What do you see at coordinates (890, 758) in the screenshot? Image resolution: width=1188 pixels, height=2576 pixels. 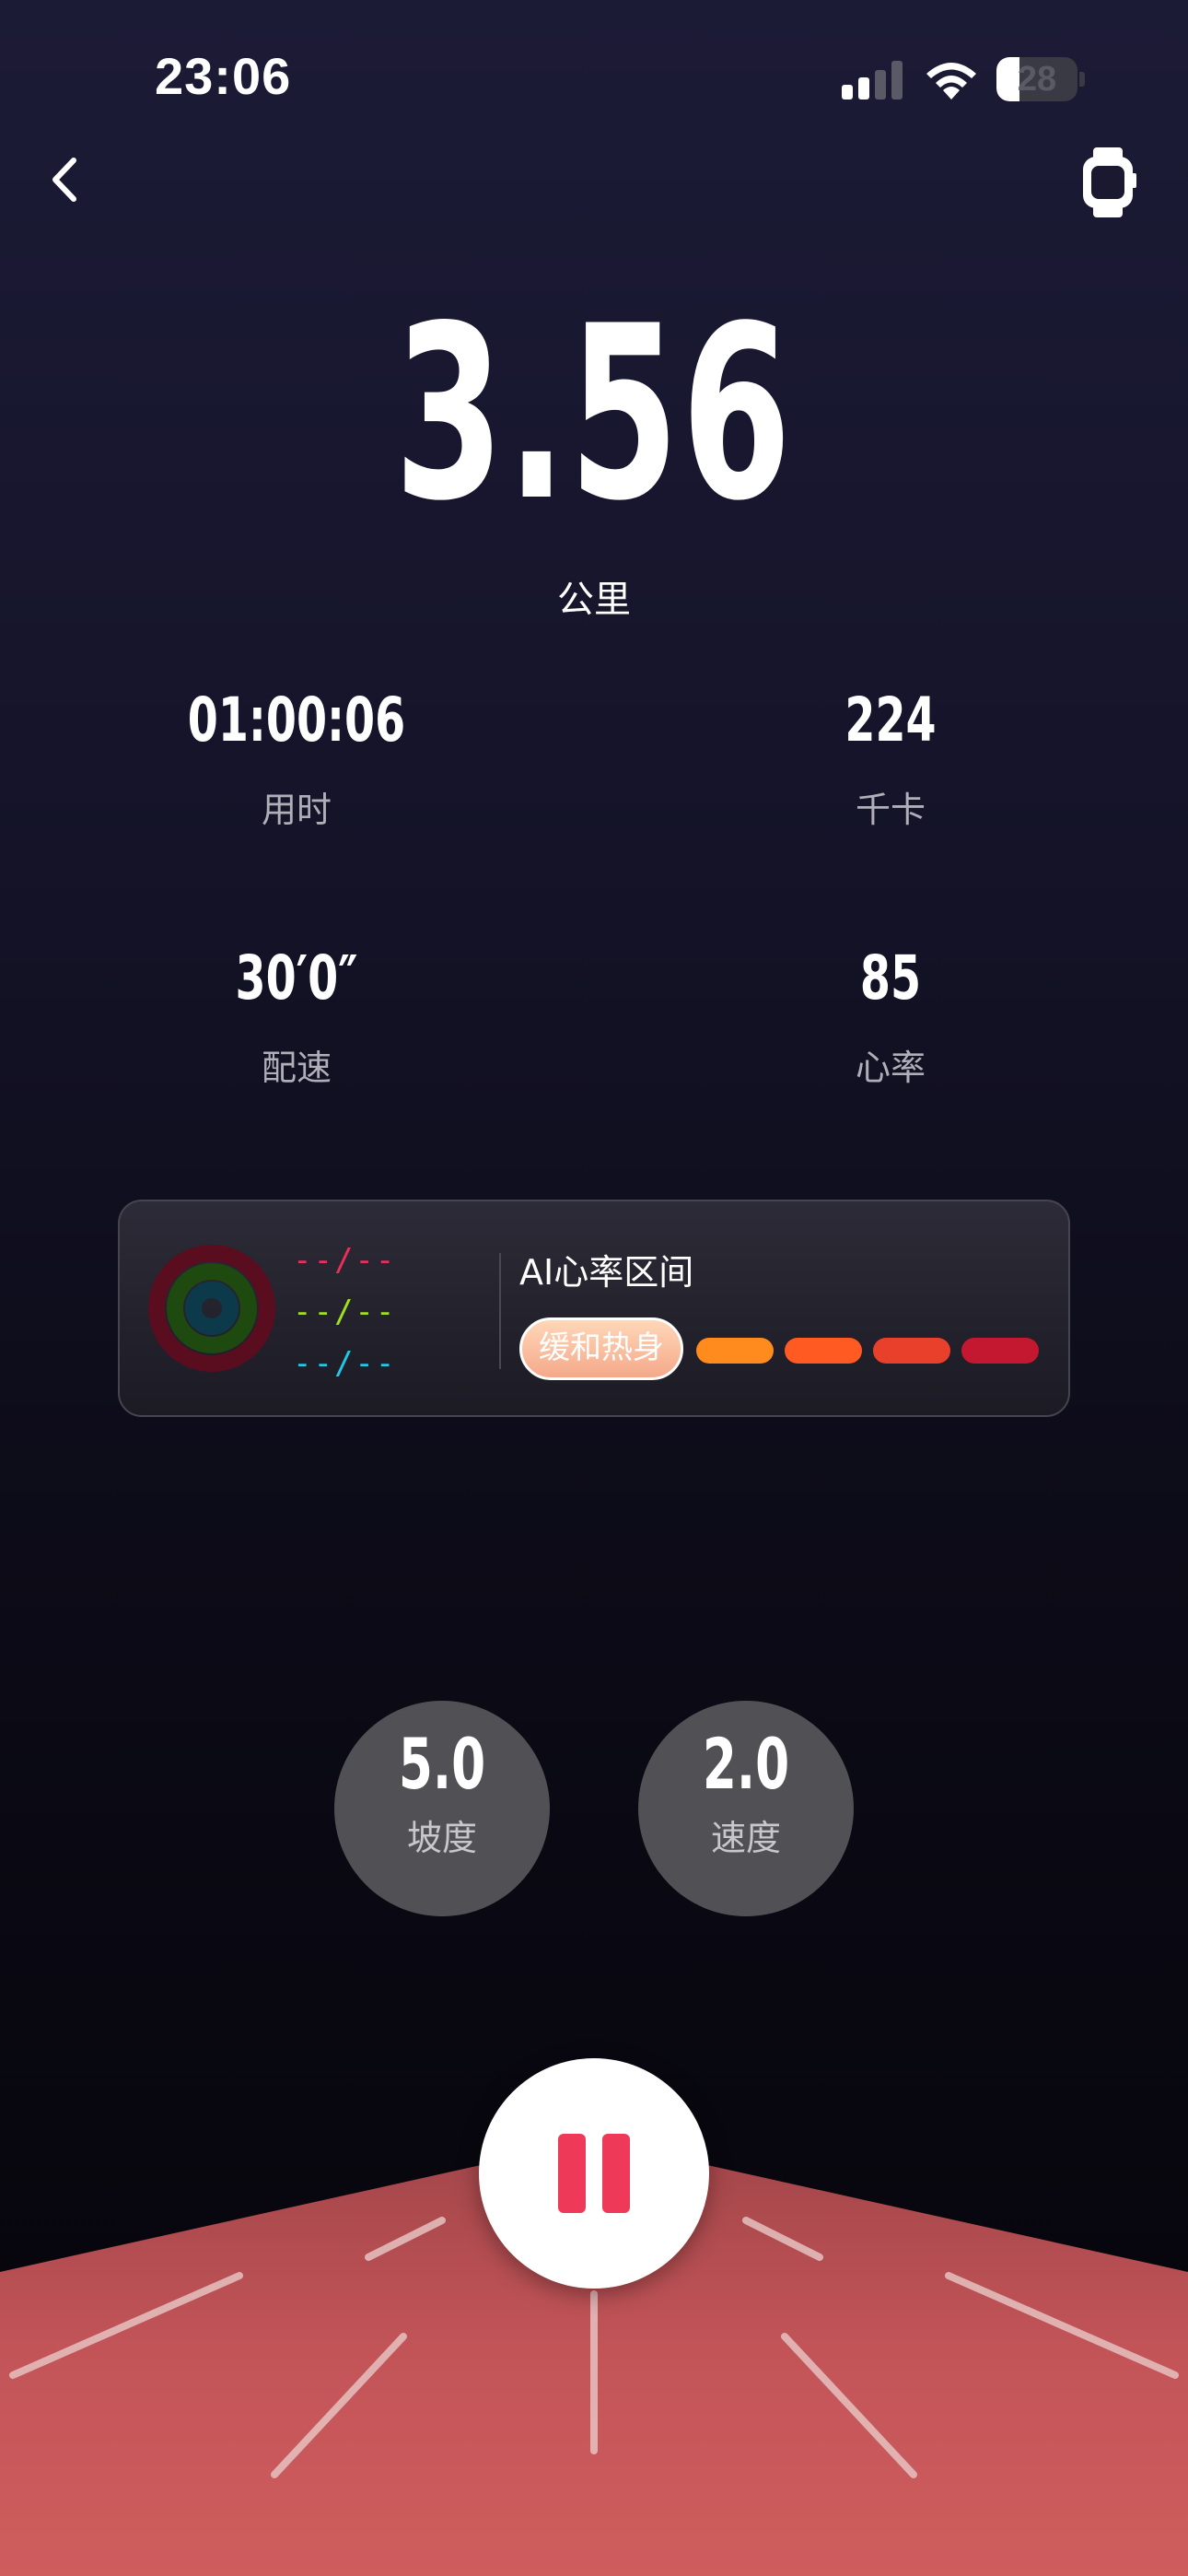 I see `stat-calories: 224 千卡` at bounding box center [890, 758].